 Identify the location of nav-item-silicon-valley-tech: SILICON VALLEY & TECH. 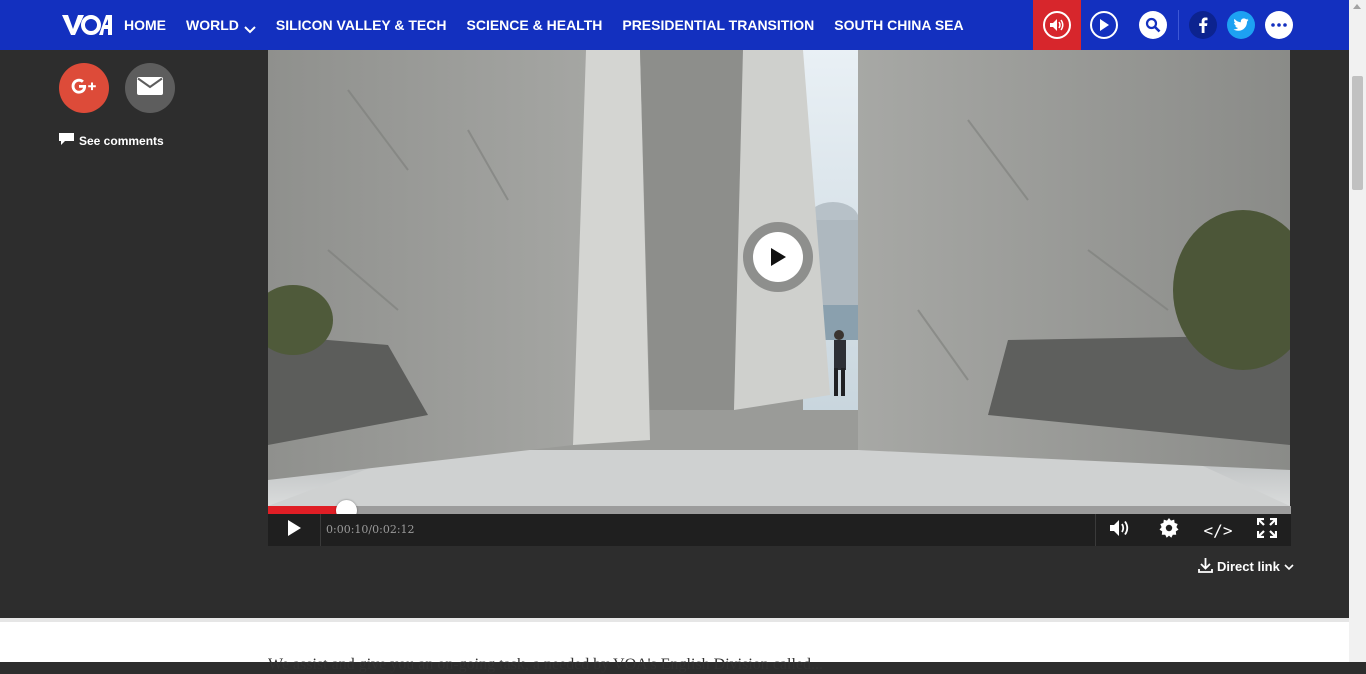
(361, 25).